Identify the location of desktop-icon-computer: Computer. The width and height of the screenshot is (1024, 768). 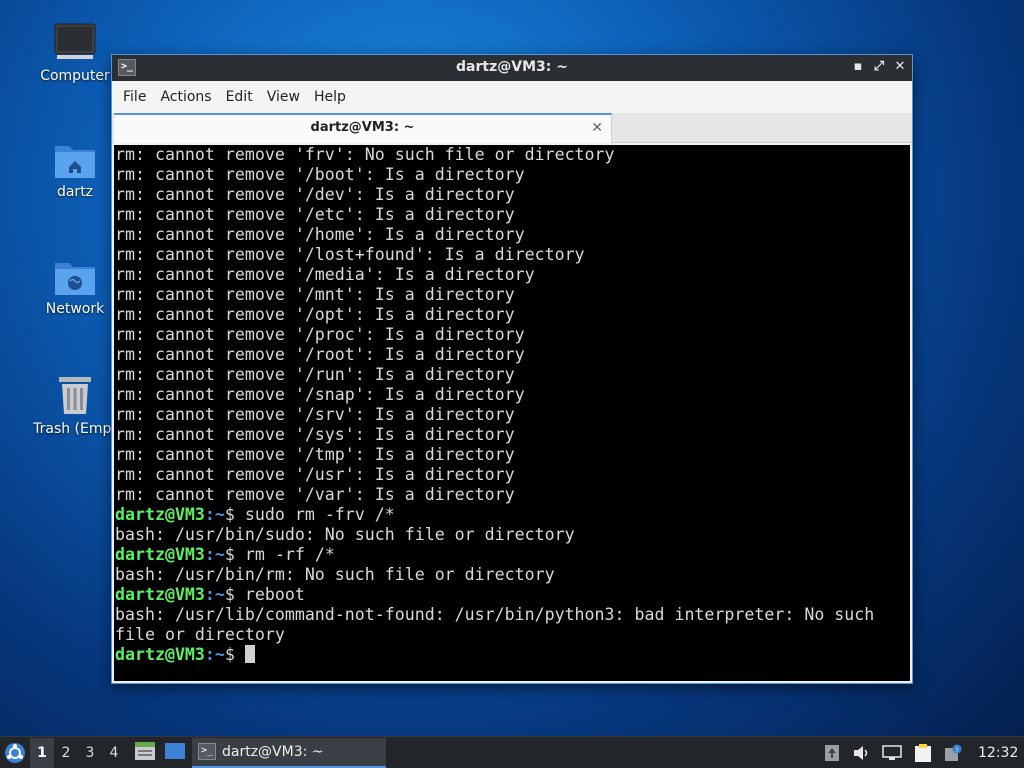
(75, 53).